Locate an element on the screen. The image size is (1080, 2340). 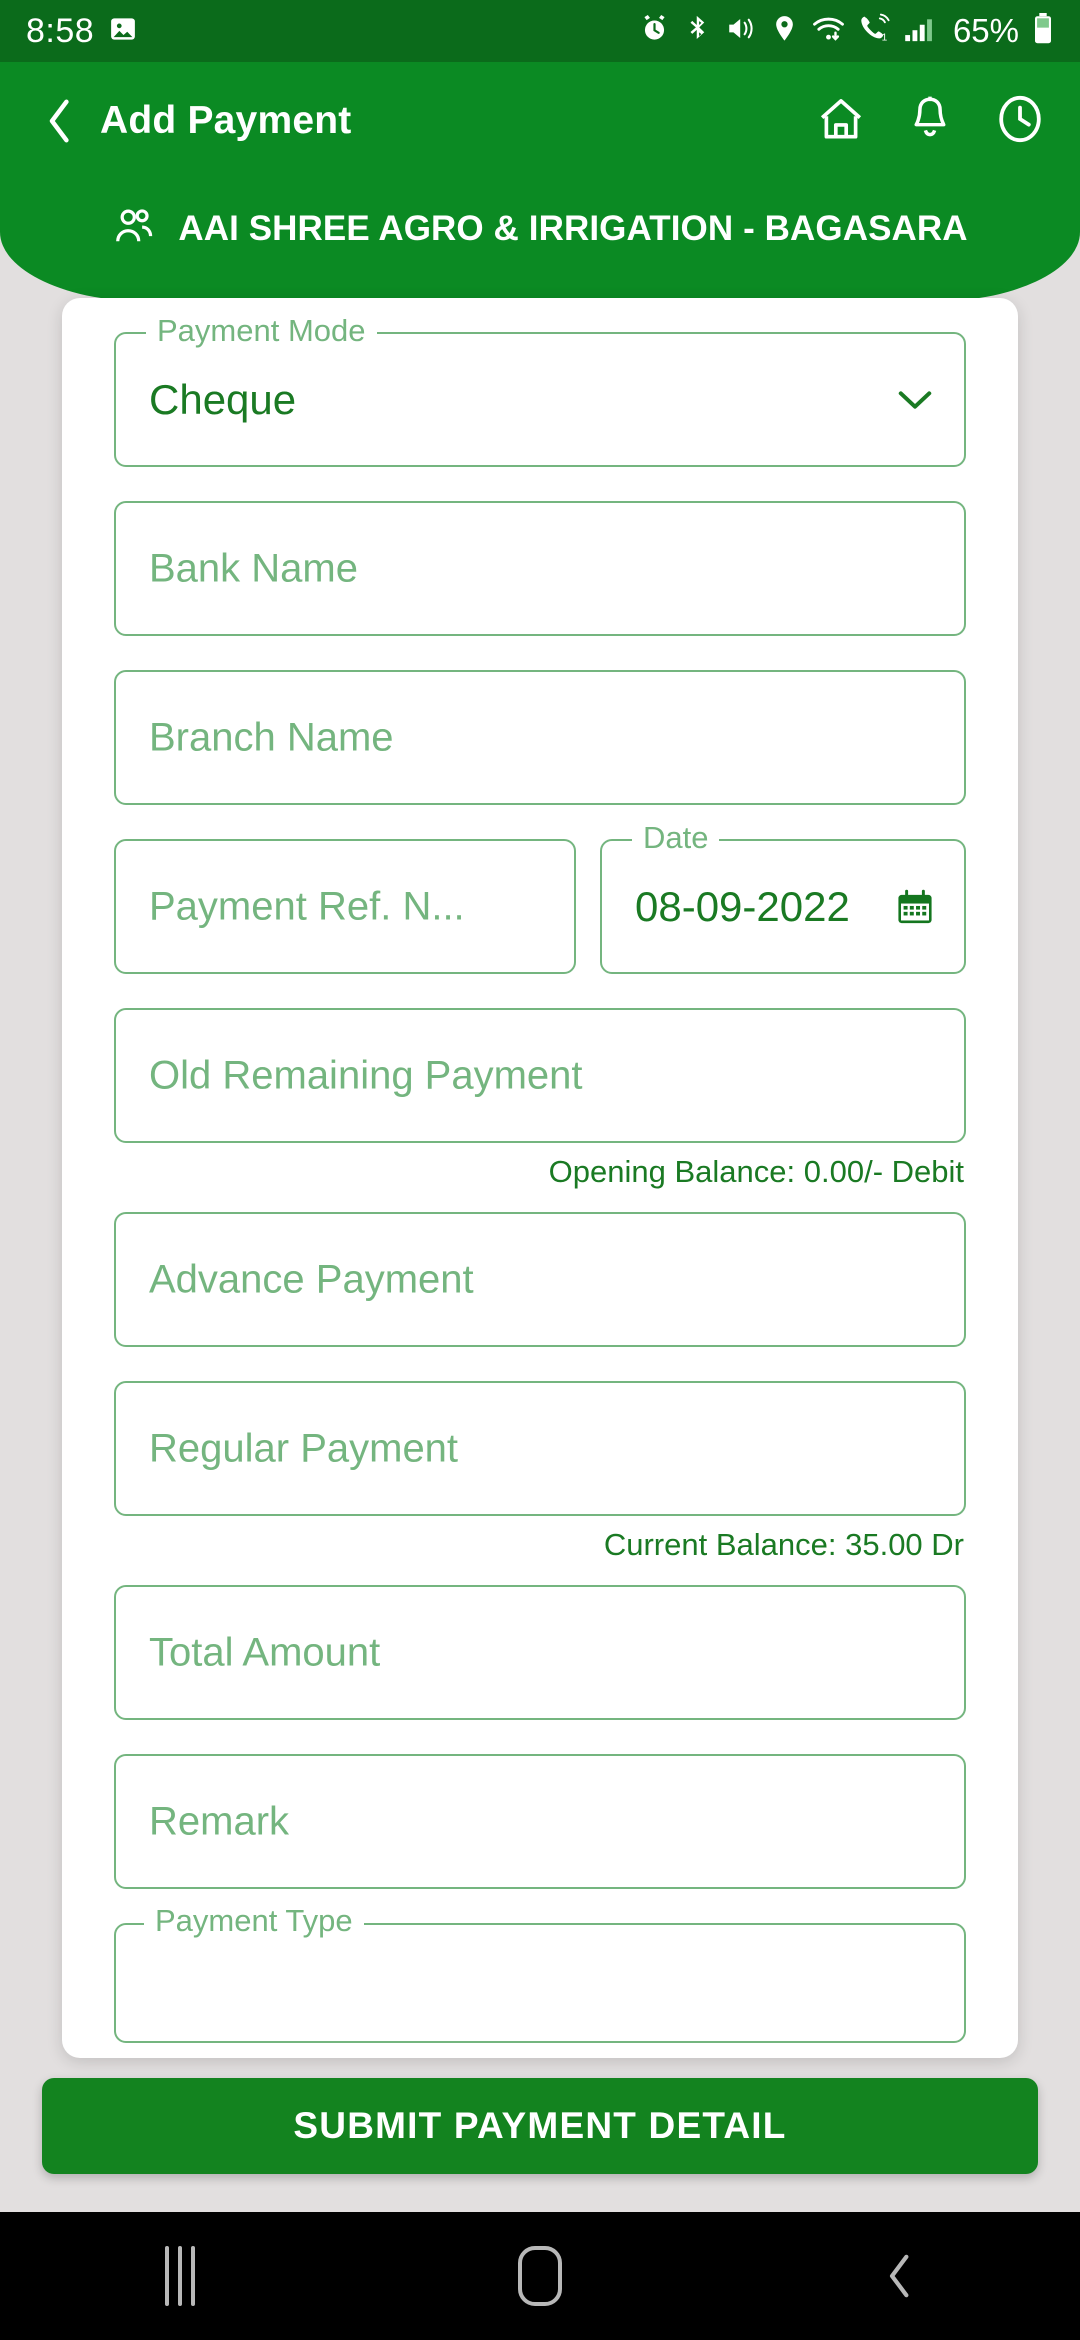
calendar-icon is located at coordinates (915, 907).